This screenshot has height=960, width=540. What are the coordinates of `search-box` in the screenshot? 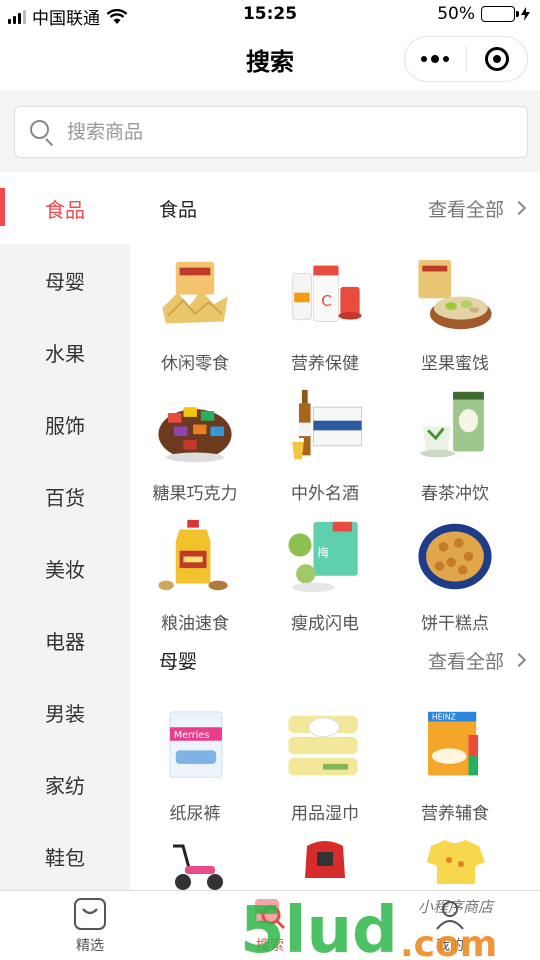 It's located at (271, 132).